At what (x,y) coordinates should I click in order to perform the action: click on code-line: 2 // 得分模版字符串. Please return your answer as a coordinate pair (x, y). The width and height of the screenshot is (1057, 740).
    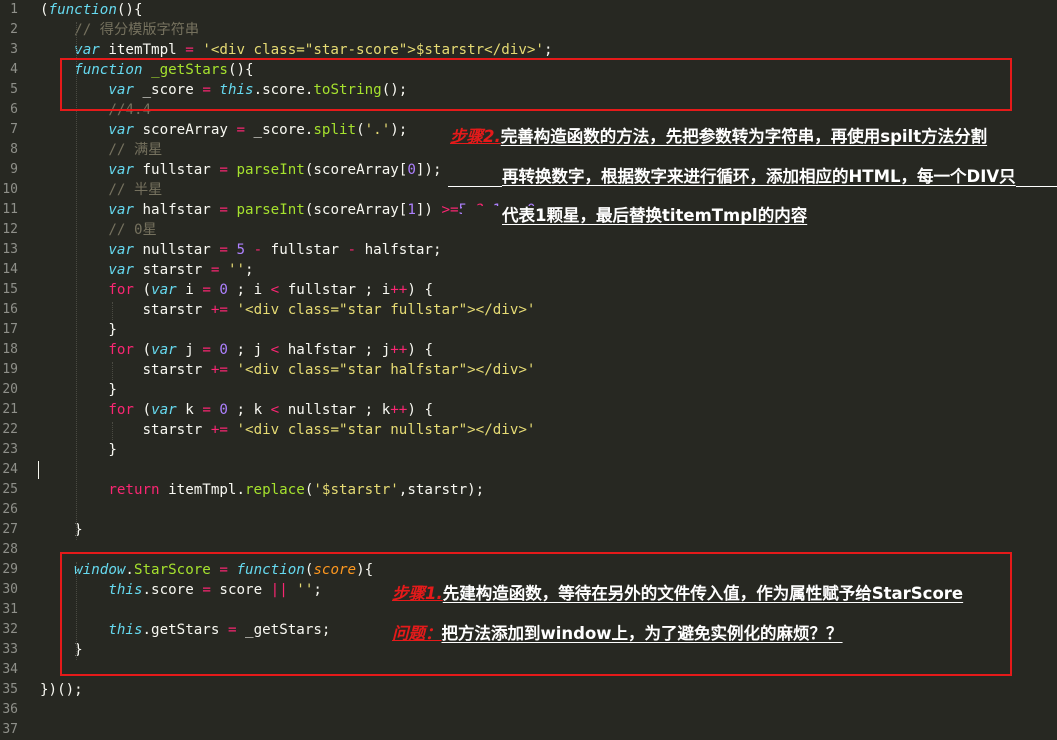
    Looking at the image, I should click on (528, 30).